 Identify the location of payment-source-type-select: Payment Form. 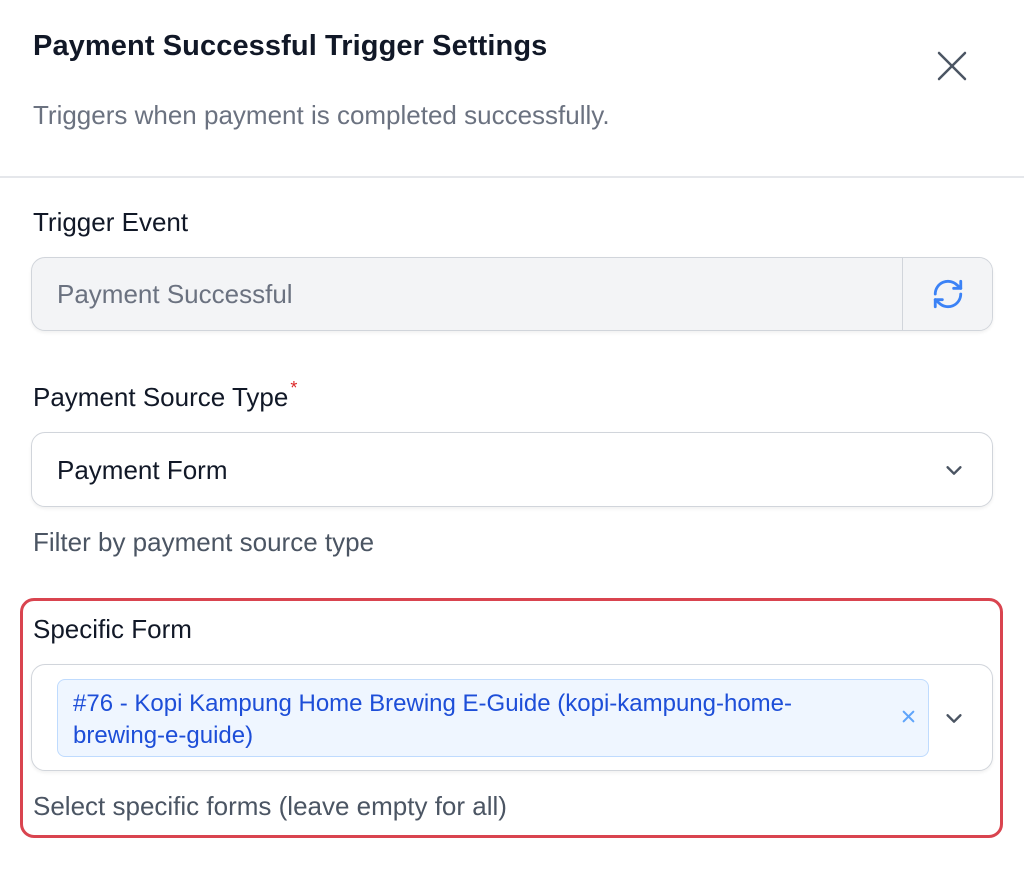
(512, 469).